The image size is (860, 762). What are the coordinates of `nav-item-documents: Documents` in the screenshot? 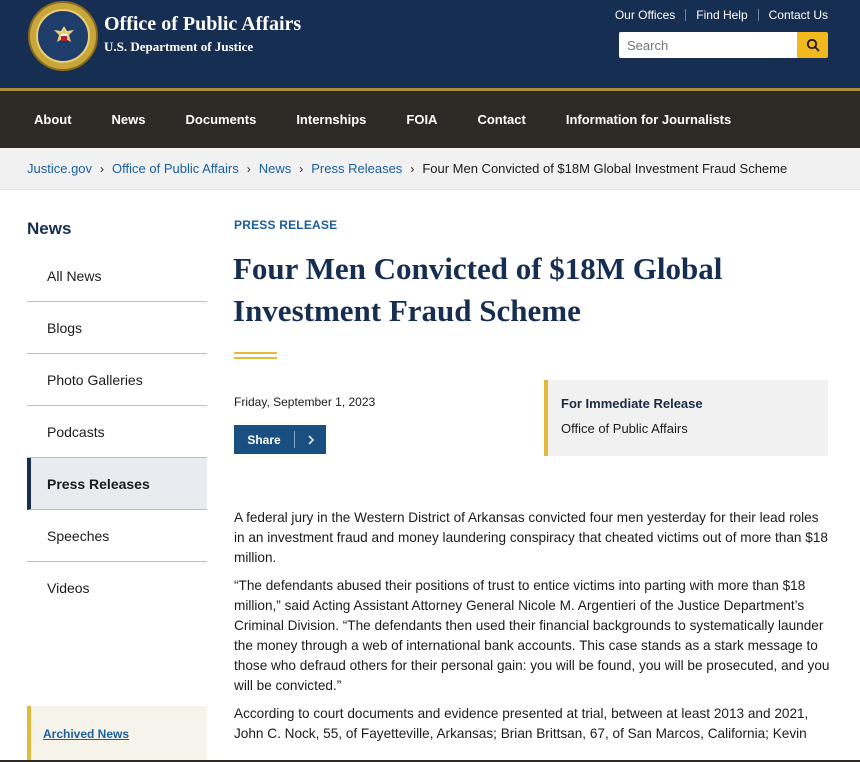 It's located at (221, 119).